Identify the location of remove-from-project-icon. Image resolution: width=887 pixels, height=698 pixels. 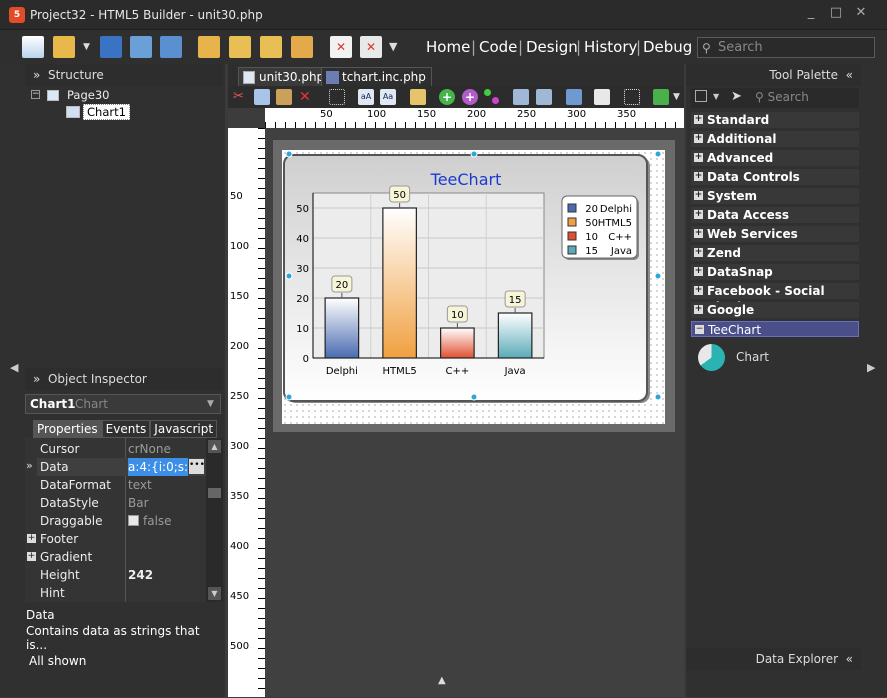
(302, 47).